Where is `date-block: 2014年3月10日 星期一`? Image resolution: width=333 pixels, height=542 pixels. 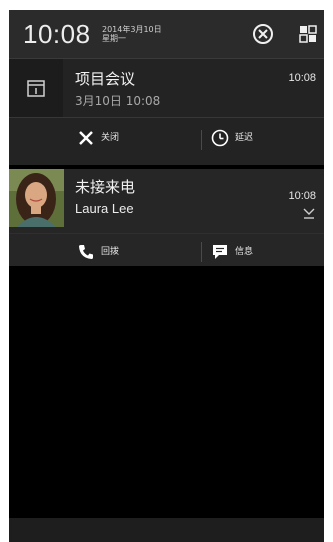
date-block: 2014年3月10日 星期一 is located at coordinates (132, 34).